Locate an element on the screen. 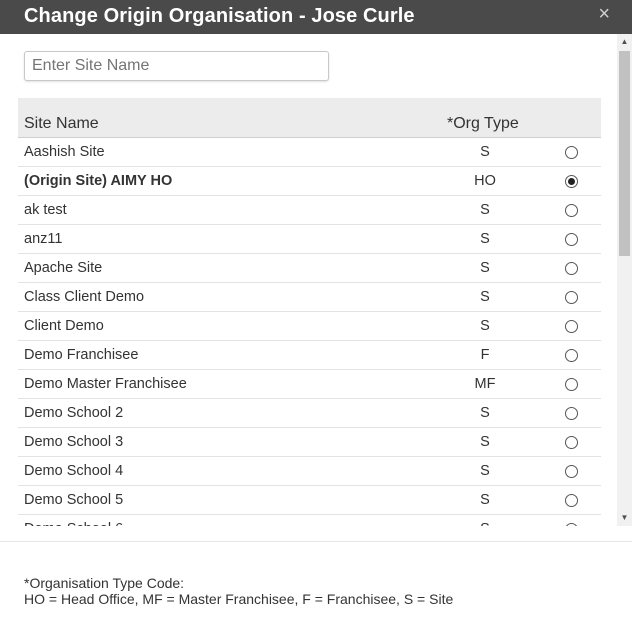  chevron-up-icon: ▲ is located at coordinates (624, 42).